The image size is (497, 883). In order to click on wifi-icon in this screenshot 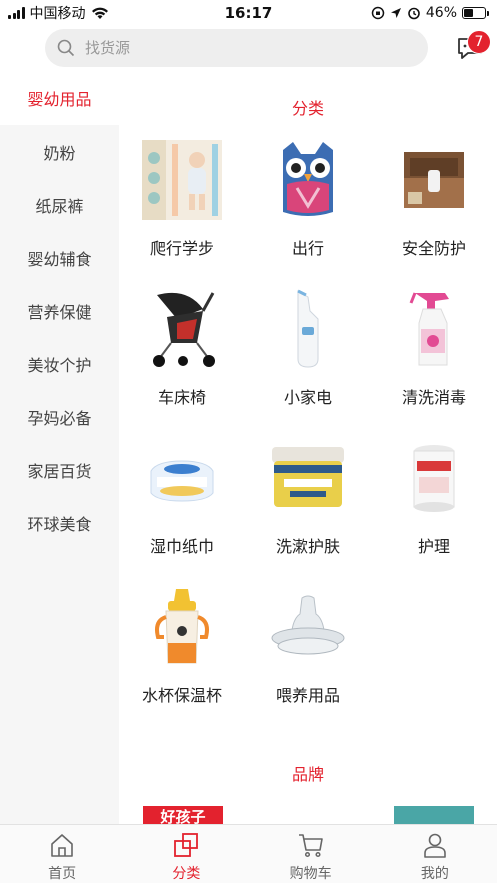, I will do `click(99, 13)`.